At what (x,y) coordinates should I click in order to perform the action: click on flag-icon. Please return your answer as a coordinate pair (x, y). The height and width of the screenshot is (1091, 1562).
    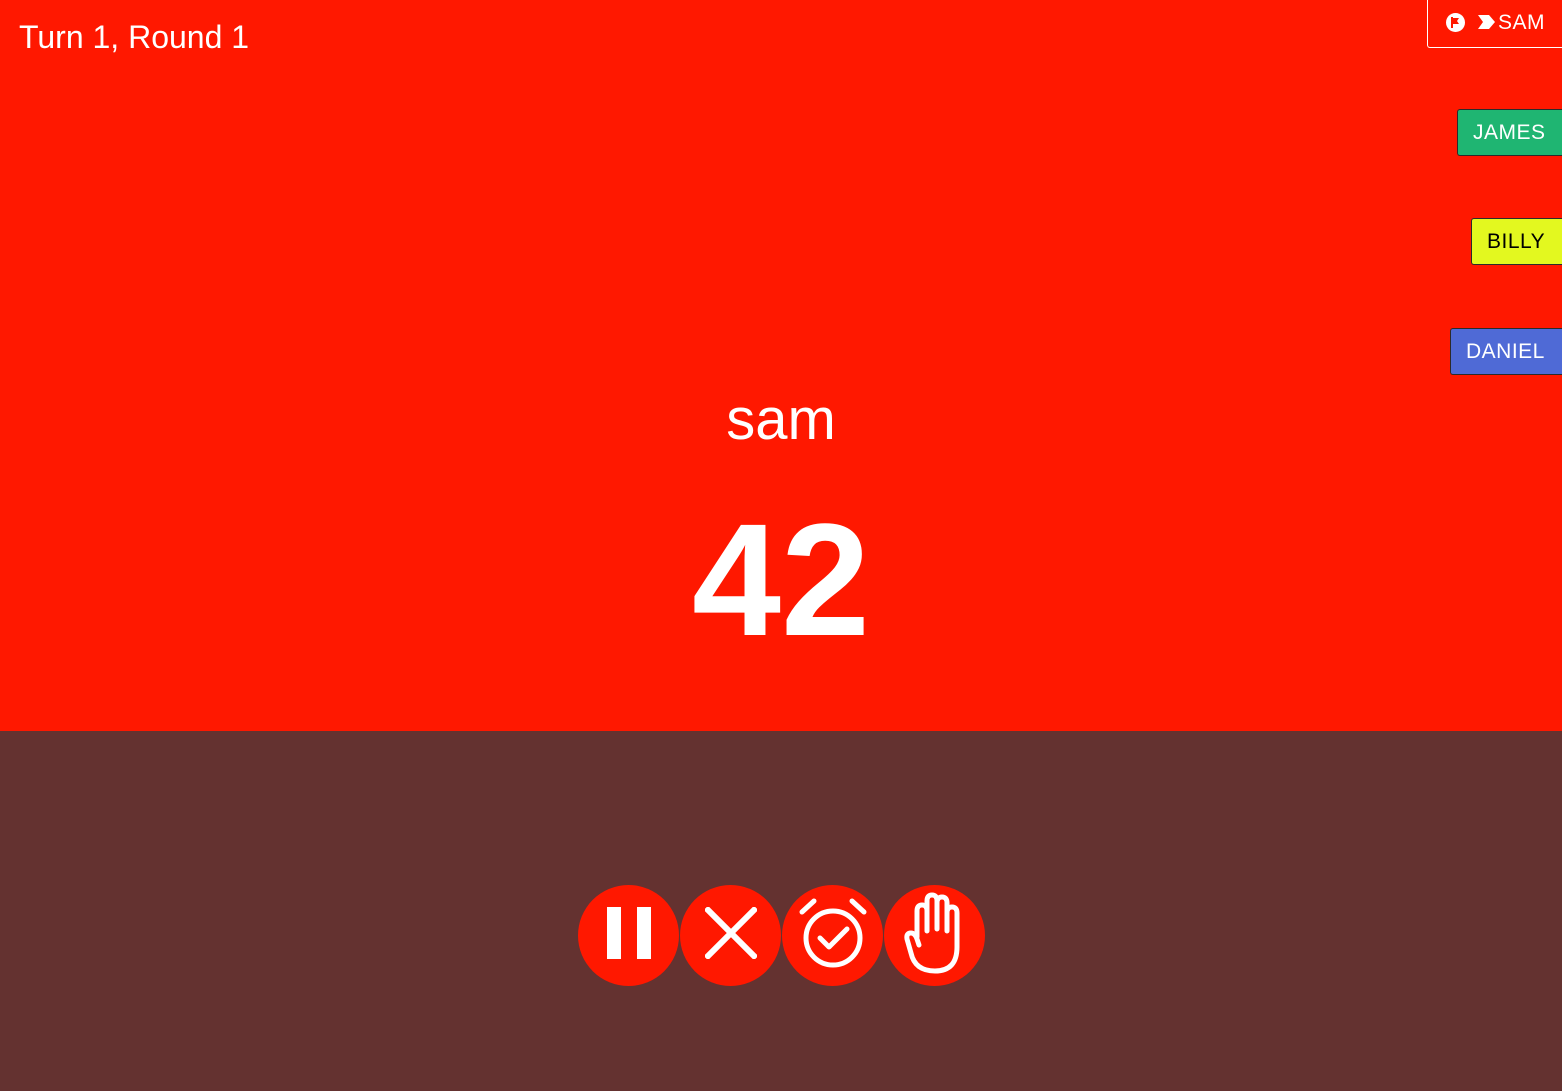
    Looking at the image, I should click on (1455, 22).